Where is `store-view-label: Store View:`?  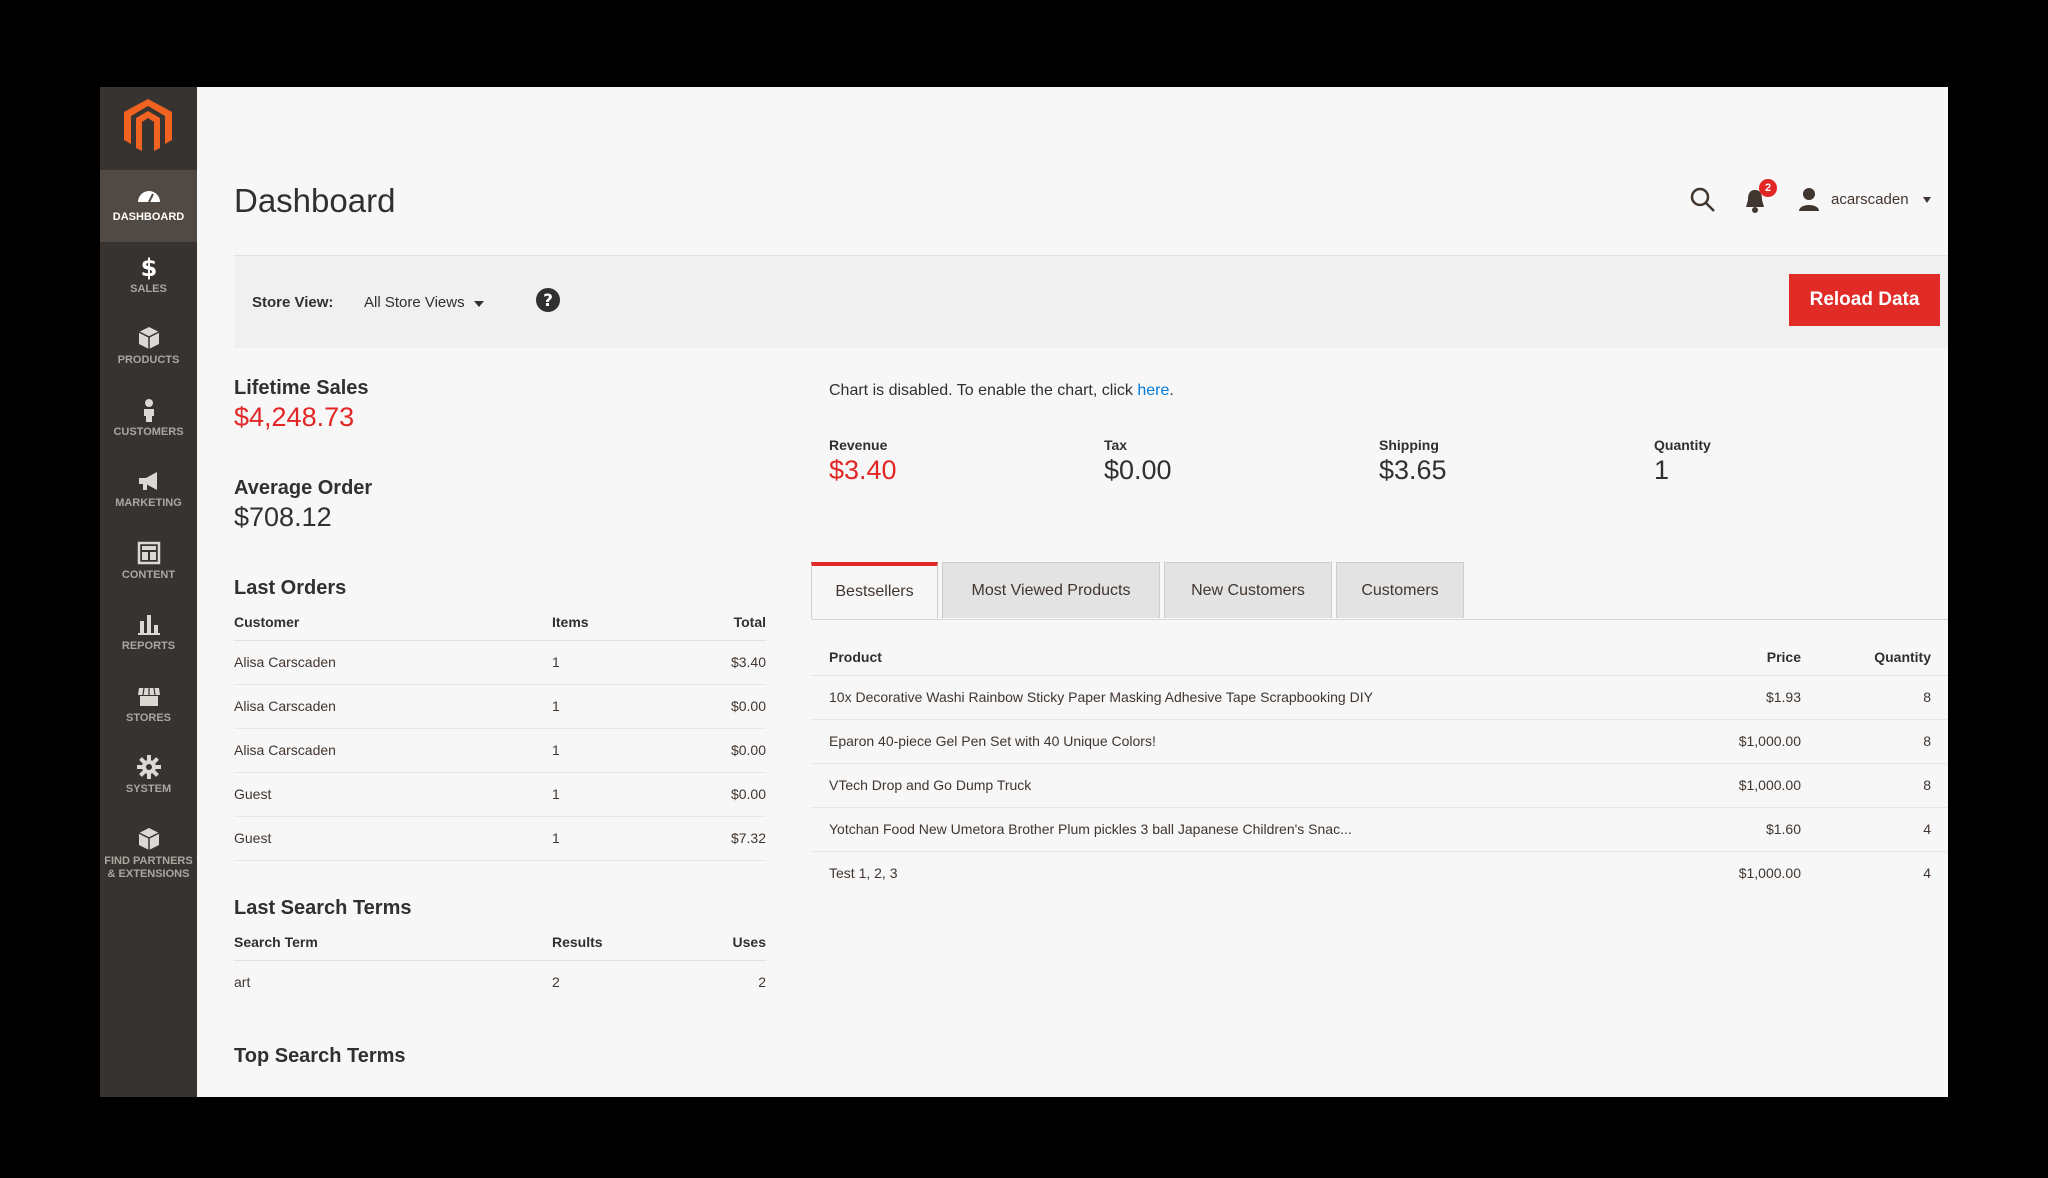
store-view-label: Store View: is located at coordinates (293, 302).